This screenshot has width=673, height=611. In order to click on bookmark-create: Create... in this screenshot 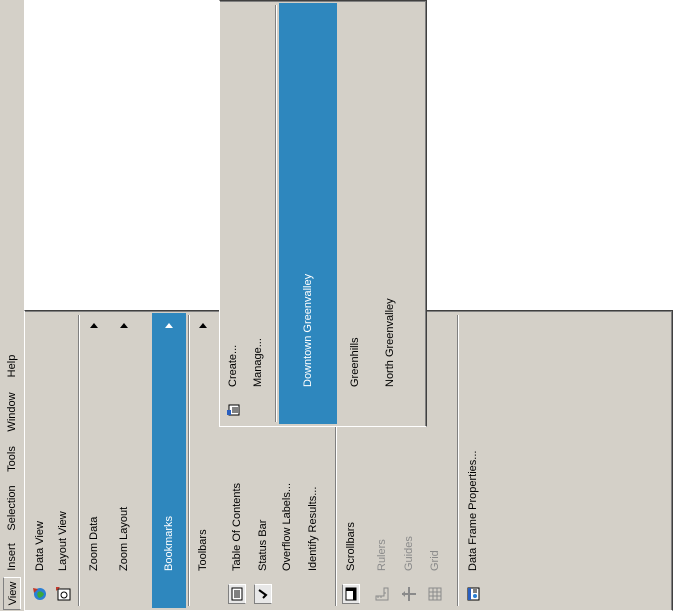, I will do `click(233, 213)`.